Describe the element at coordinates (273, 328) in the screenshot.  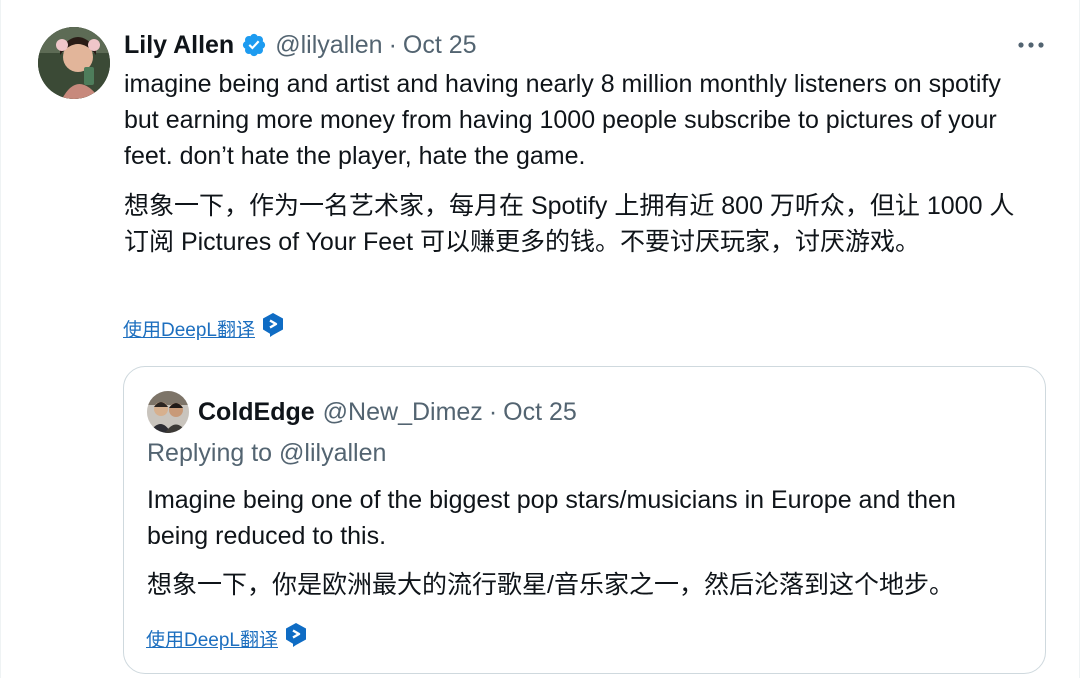
I see `deepl-logo-icon` at that location.